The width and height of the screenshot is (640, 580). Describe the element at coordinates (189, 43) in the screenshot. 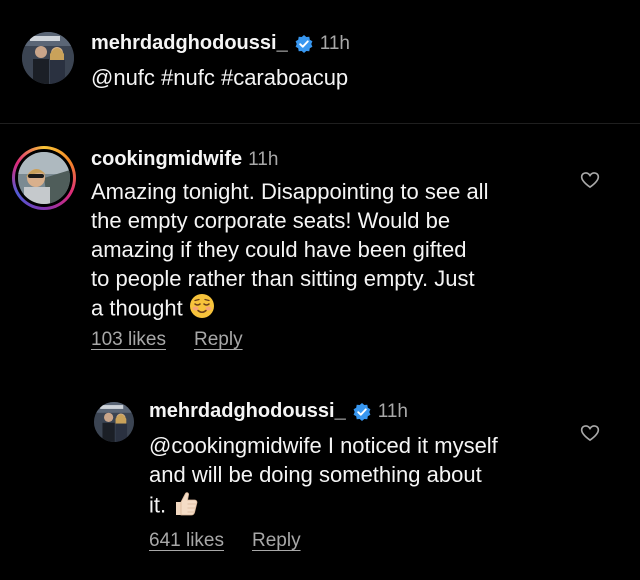

I see `caption-username: mehrdadghodoussi_` at that location.